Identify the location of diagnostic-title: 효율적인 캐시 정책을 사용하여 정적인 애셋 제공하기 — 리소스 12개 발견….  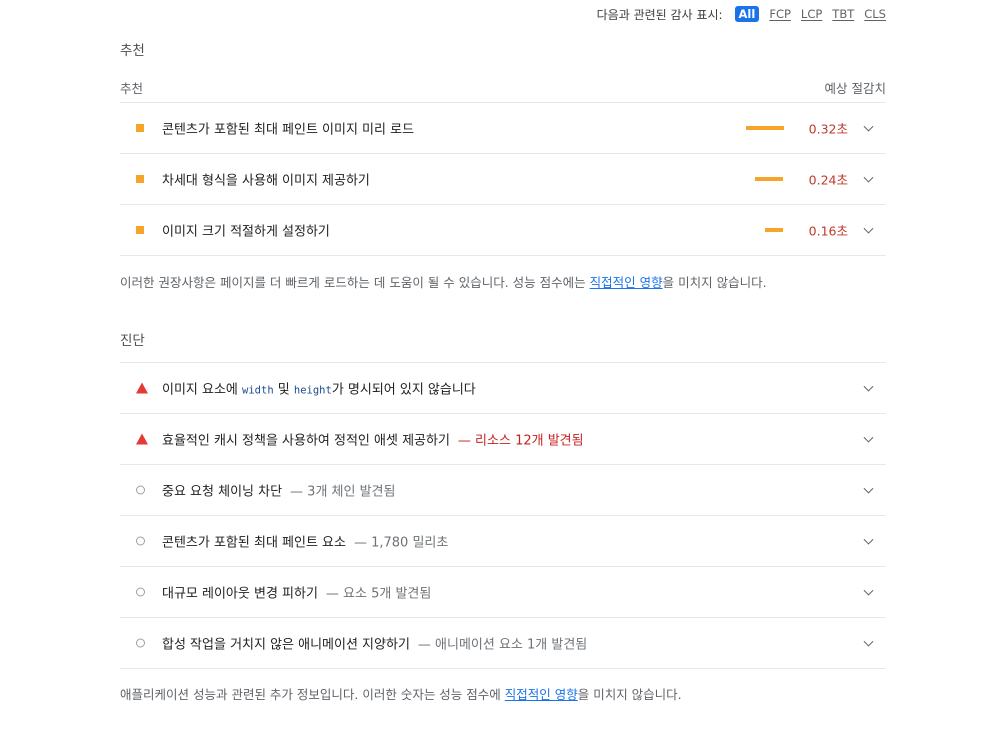
(373, 441).